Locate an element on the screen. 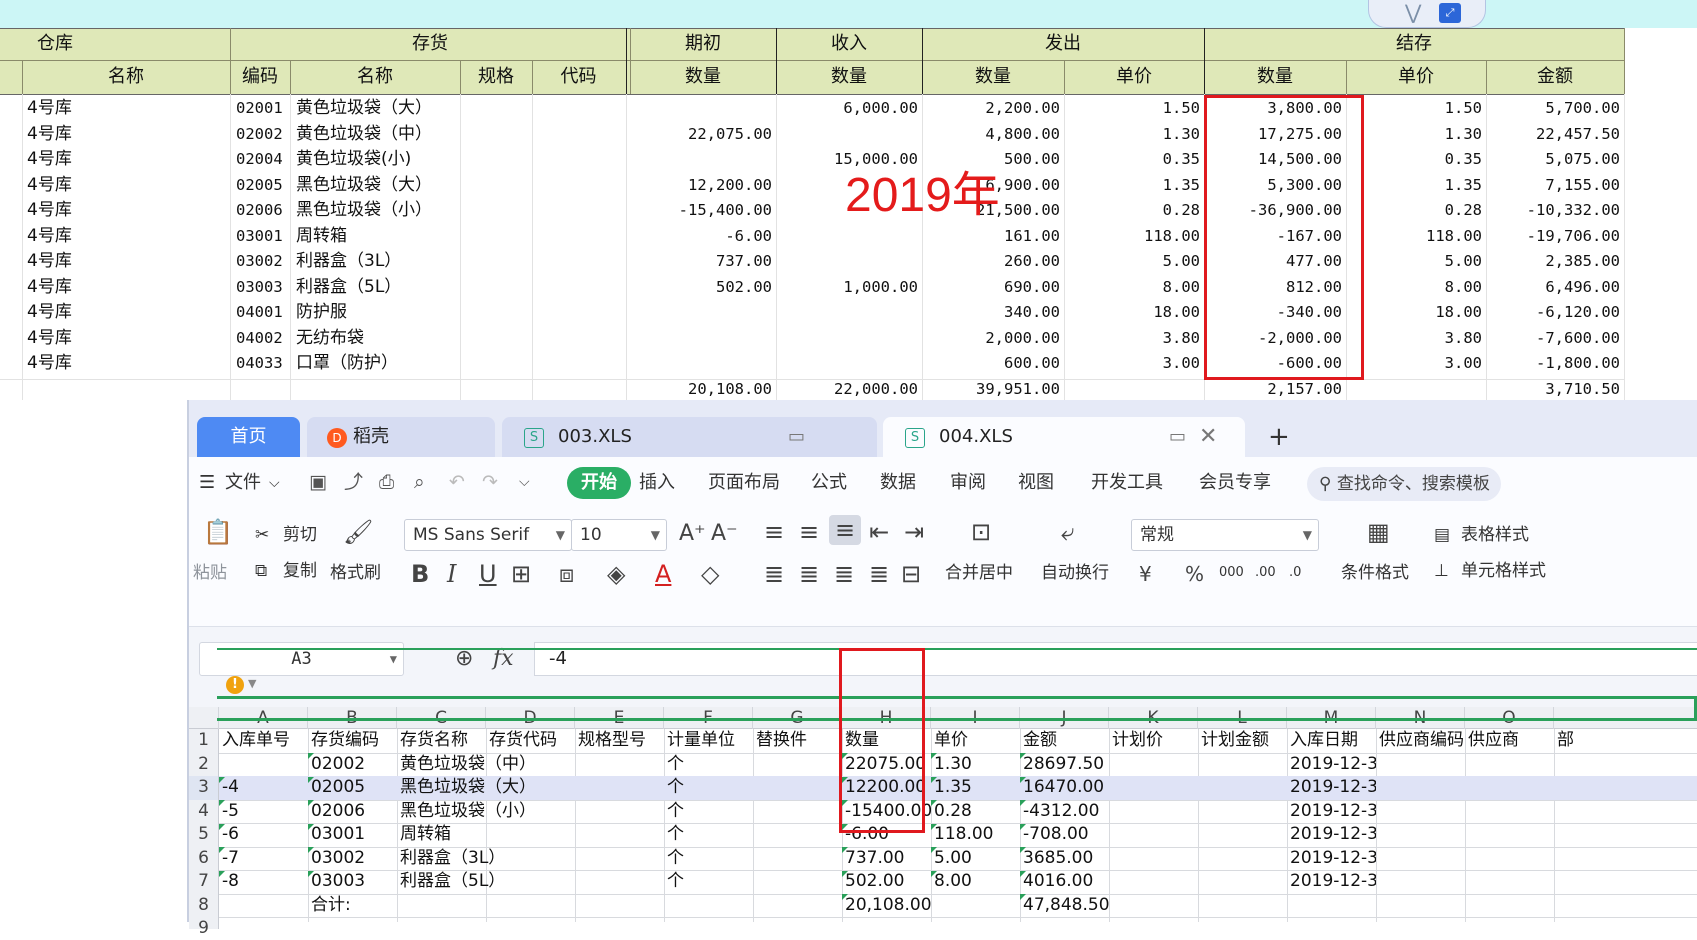  cell-i: 8.00 is located at coordinates (976, 882).